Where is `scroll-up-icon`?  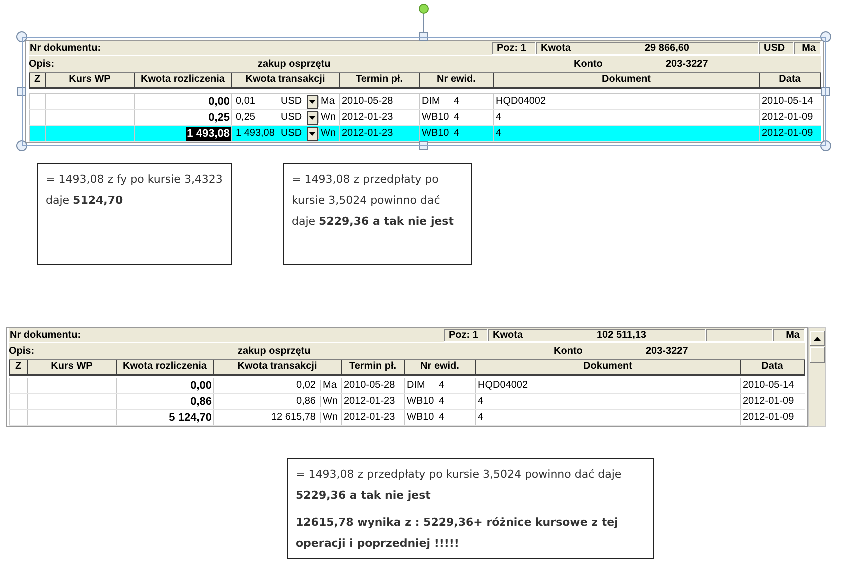 scroll-up-icon is located at coordinates (817, 338).